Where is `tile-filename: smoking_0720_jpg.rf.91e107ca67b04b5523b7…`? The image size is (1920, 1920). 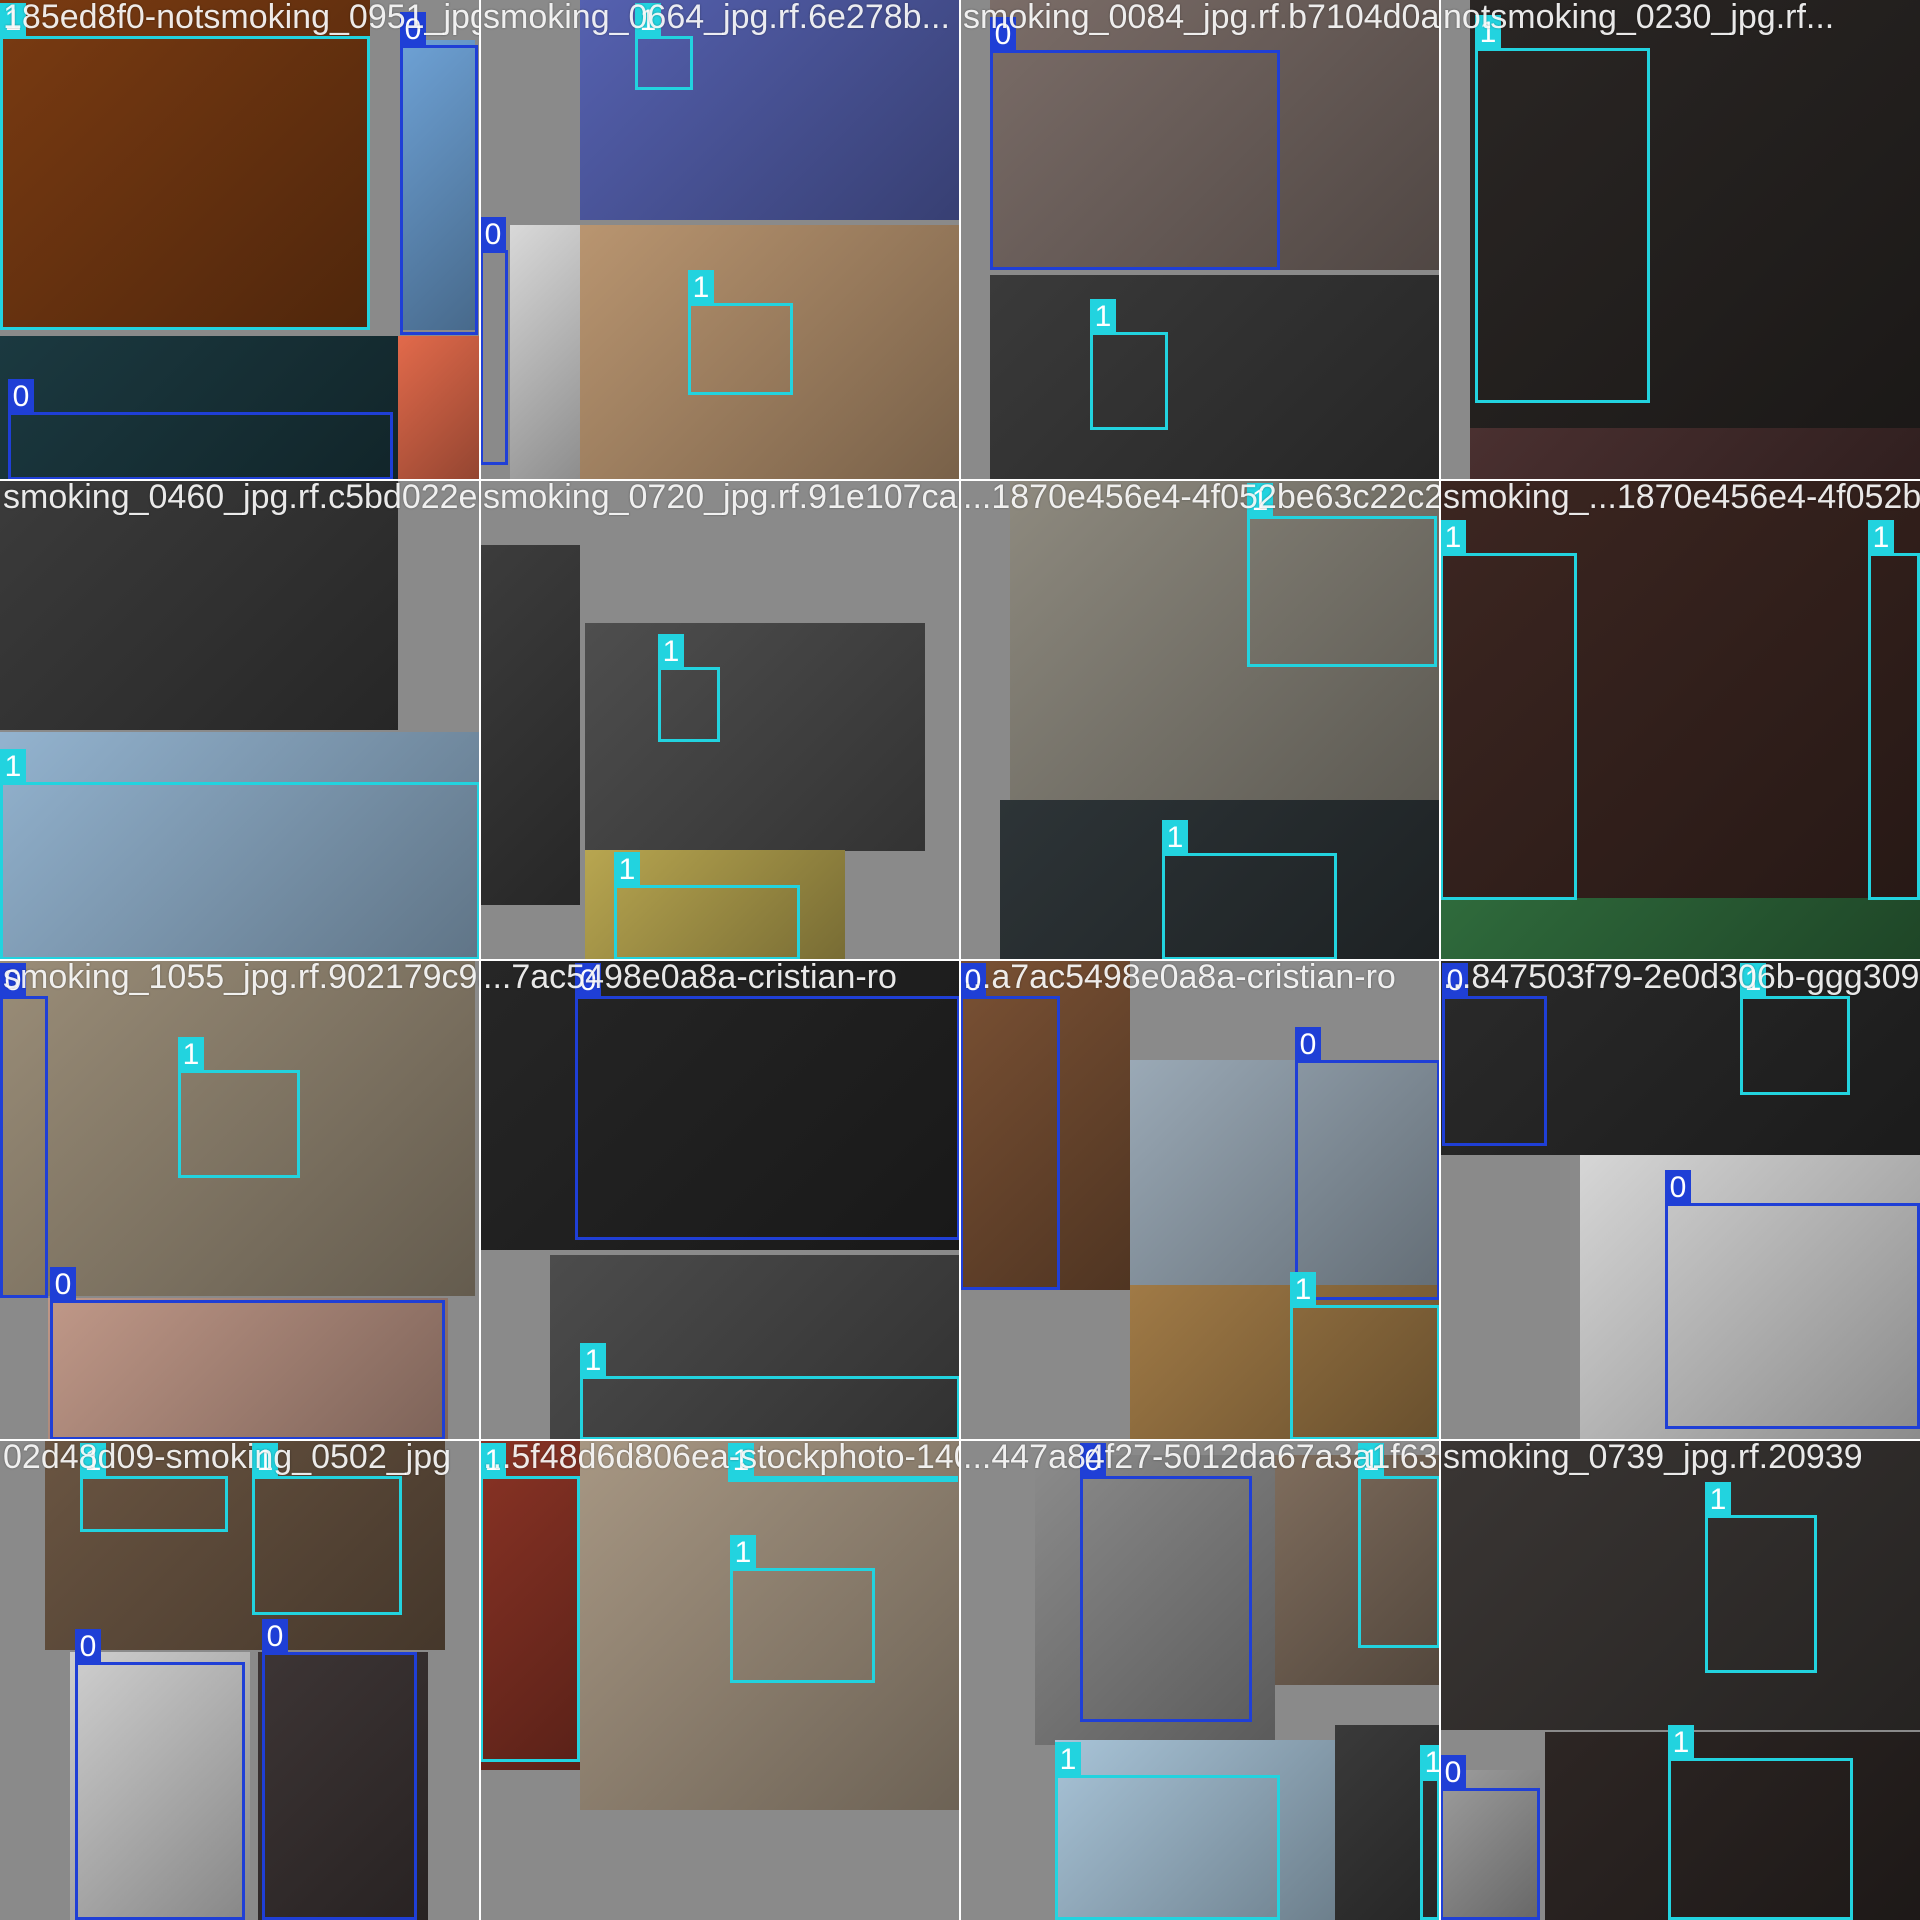 tile-filename: smoking_0720_jpg.rf.91e107ca67b04b5523b7… is located at coordinates (721, 498).